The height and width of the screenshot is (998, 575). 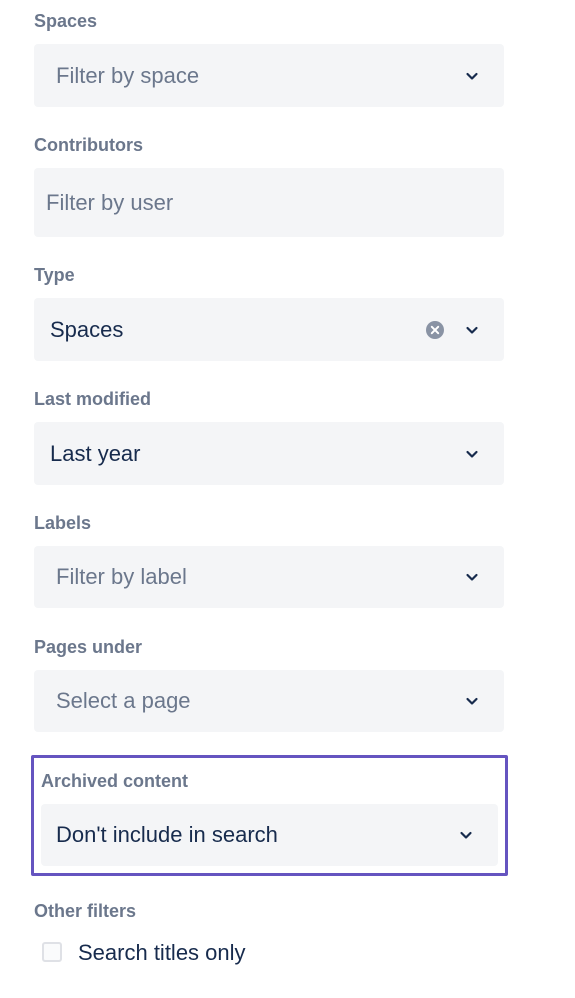 What do you see at coordinates (88, 145) in the screenshot?
I see `contributors-label: Contributors` at bounding box center [88, 145].